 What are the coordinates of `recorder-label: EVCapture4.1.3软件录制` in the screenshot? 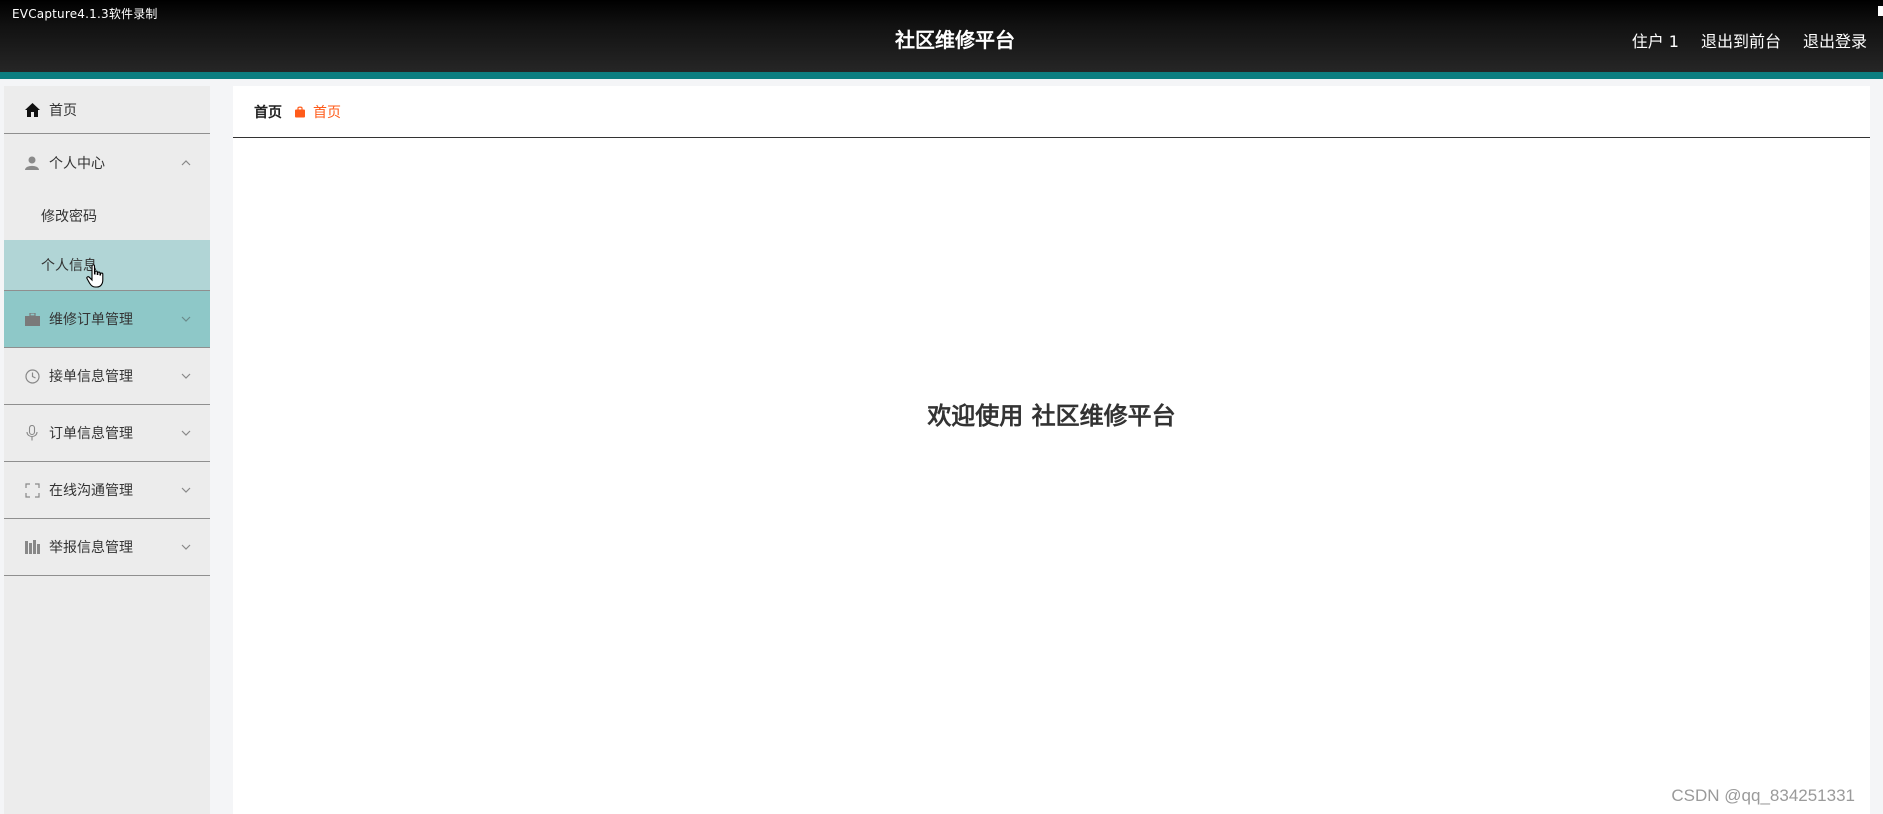 It's located at (85, 14).